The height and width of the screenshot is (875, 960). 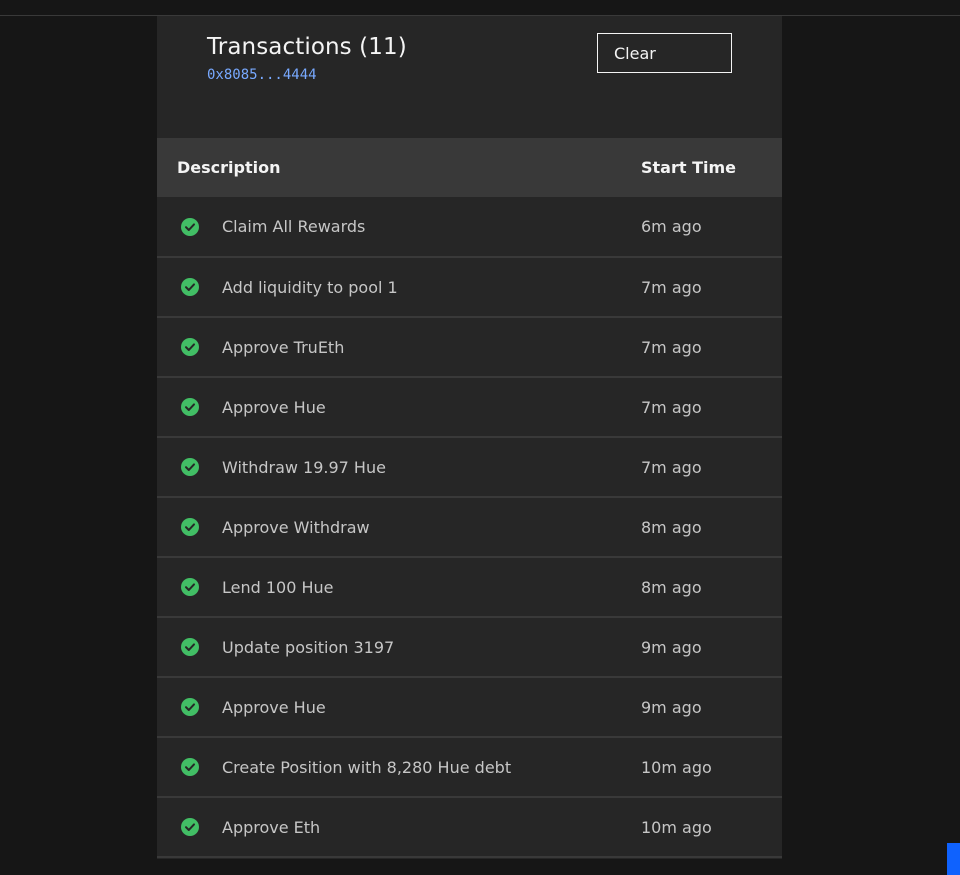 I want to click on description-cell: Approve TruEth, so click(x=399, y=347).